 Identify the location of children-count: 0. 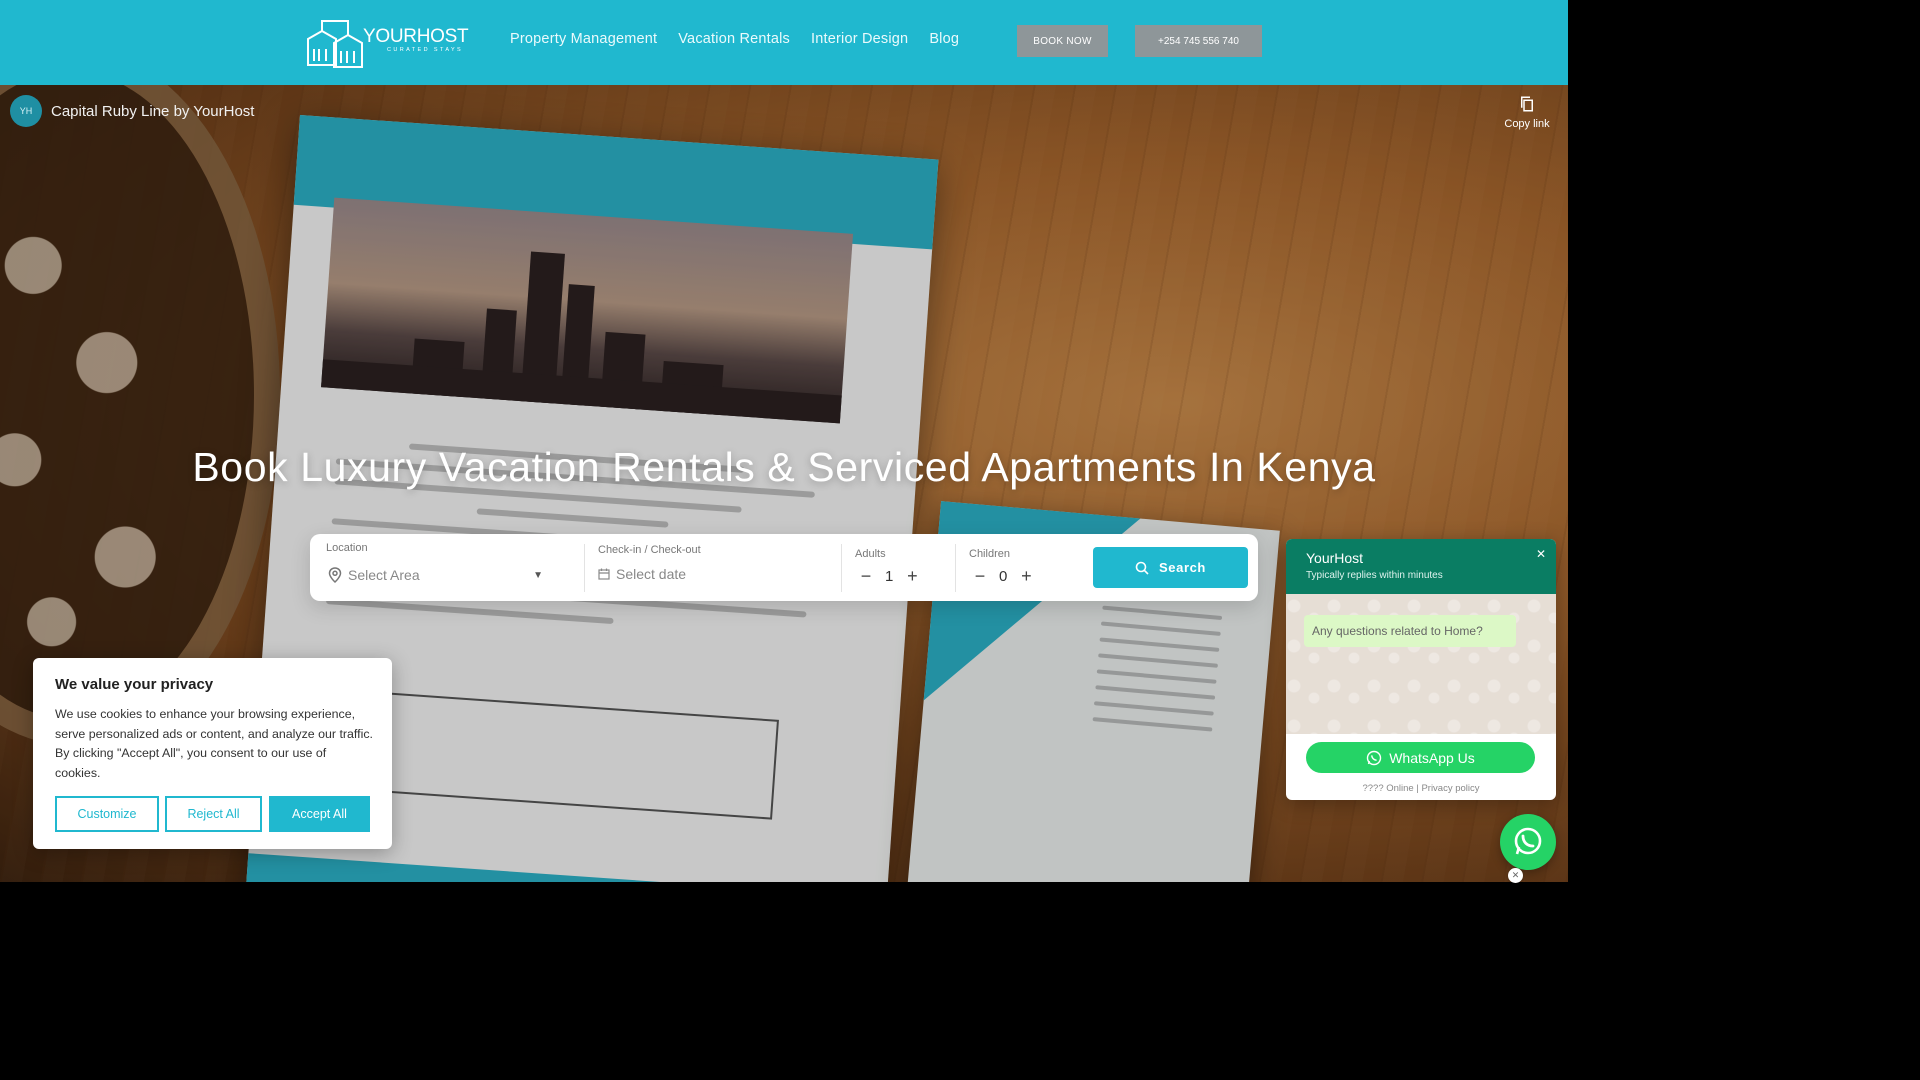
(1003, 576).